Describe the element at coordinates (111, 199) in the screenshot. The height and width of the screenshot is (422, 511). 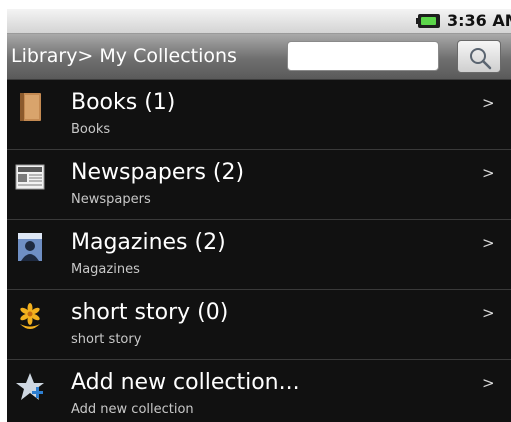
I see `list-item-subtitle: Newspapers` at that location.